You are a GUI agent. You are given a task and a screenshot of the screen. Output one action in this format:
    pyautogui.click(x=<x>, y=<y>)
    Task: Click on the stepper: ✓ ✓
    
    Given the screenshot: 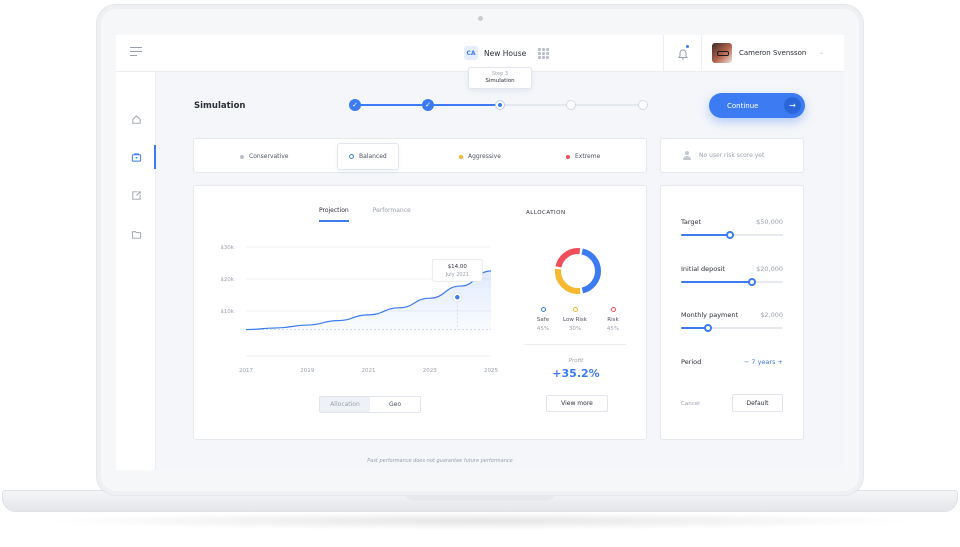 What is the action you would take?
    pyautogui.click(x=498, y=105)
    